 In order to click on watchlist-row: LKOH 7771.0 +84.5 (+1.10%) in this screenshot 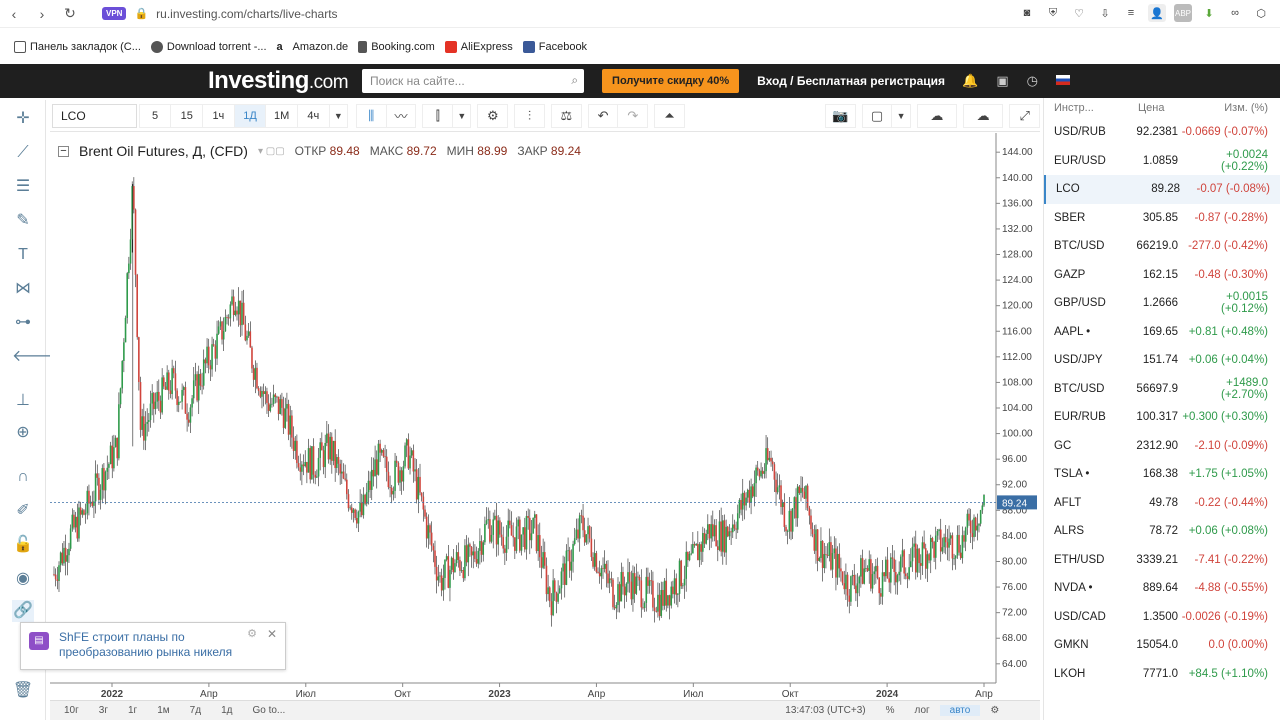, I will do `click(1162, 674)`.